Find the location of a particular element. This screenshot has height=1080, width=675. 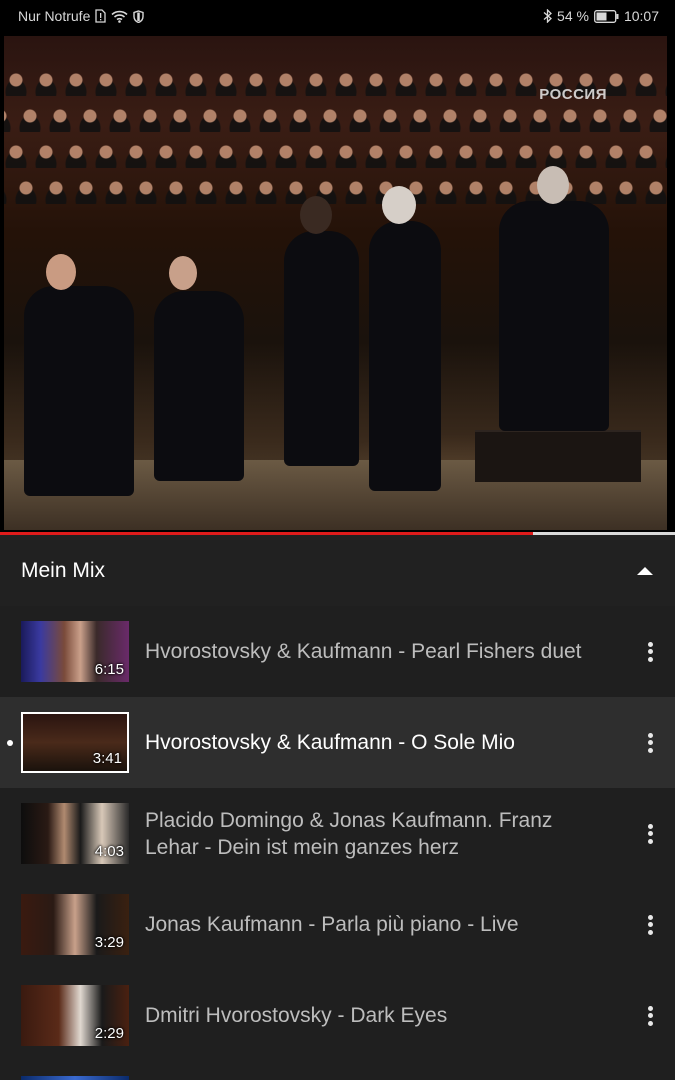

video-thumbnail: 3:29 is located at coordinates (75, 924).